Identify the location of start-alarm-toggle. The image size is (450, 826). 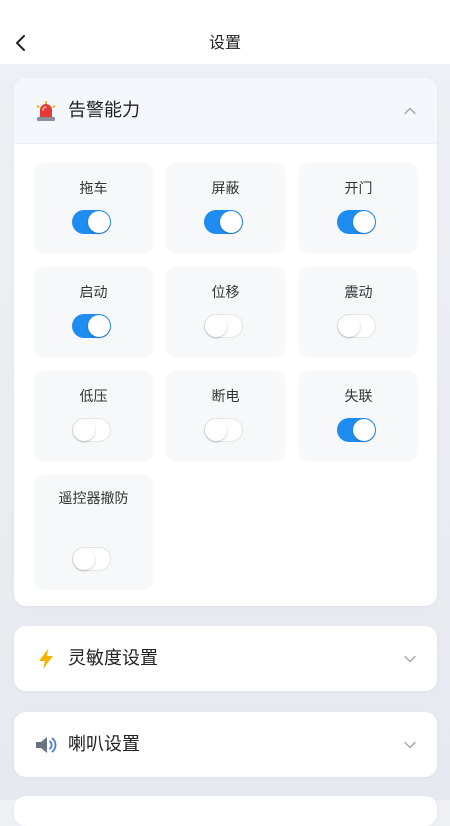
(91, 326).